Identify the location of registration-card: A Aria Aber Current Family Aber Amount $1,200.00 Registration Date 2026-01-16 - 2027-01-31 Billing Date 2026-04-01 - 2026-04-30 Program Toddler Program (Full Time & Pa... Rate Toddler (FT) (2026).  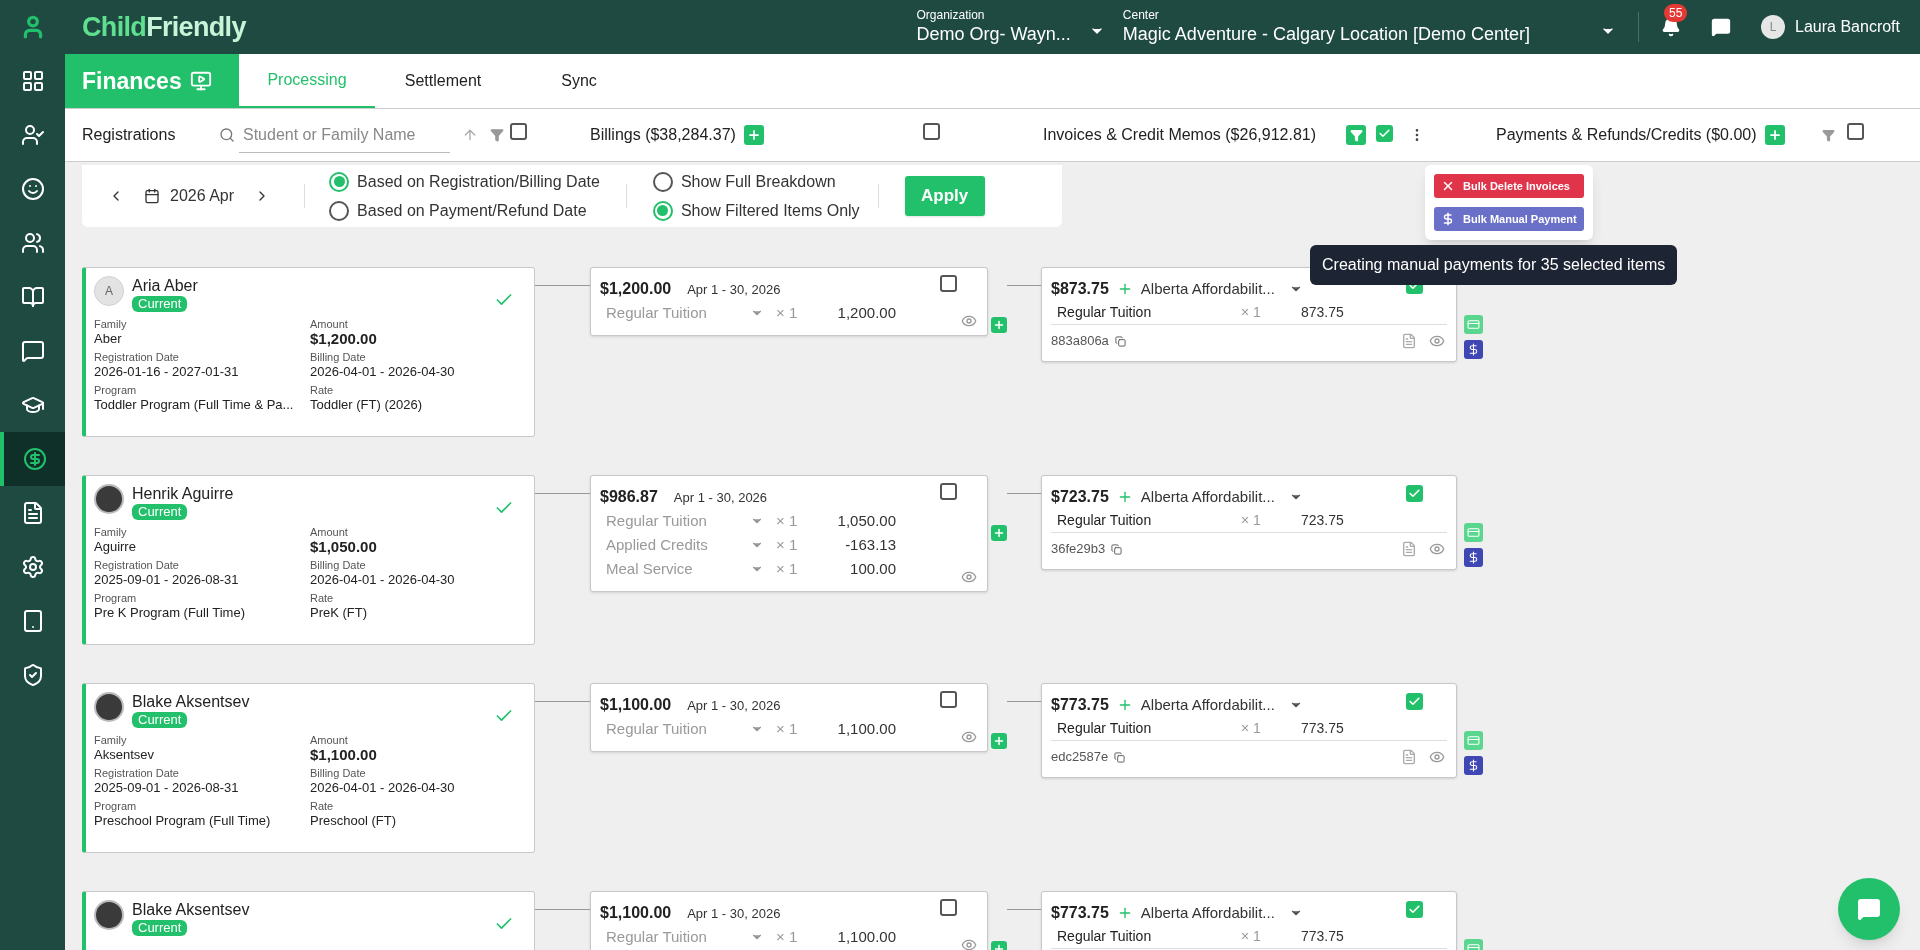
(308, 352).